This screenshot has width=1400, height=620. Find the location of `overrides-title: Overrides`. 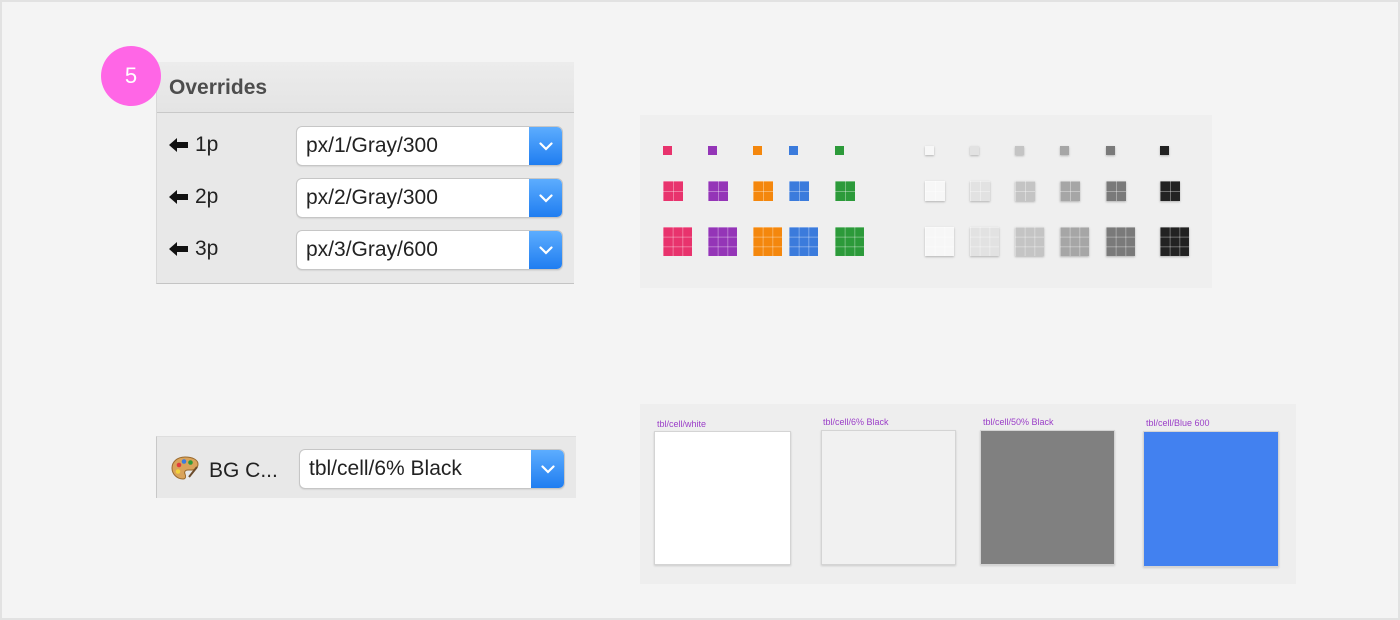

overrides-title: Overrides is located at coordinates (218, 87).